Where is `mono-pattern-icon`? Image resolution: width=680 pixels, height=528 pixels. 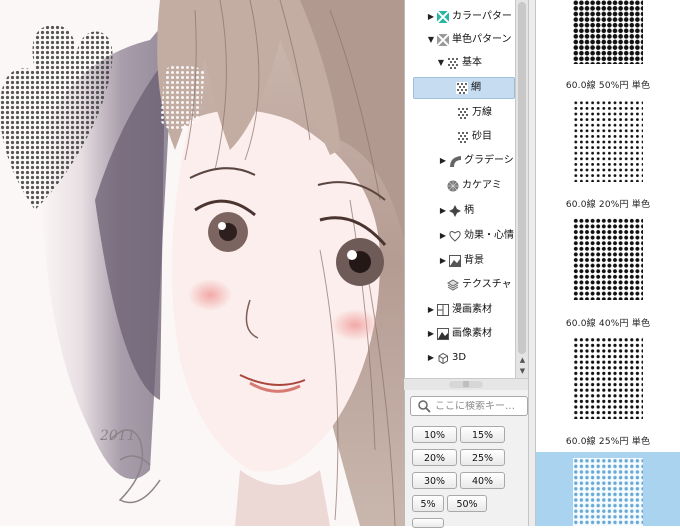
mono-pattern-icon is located at coordinates (443, 40).